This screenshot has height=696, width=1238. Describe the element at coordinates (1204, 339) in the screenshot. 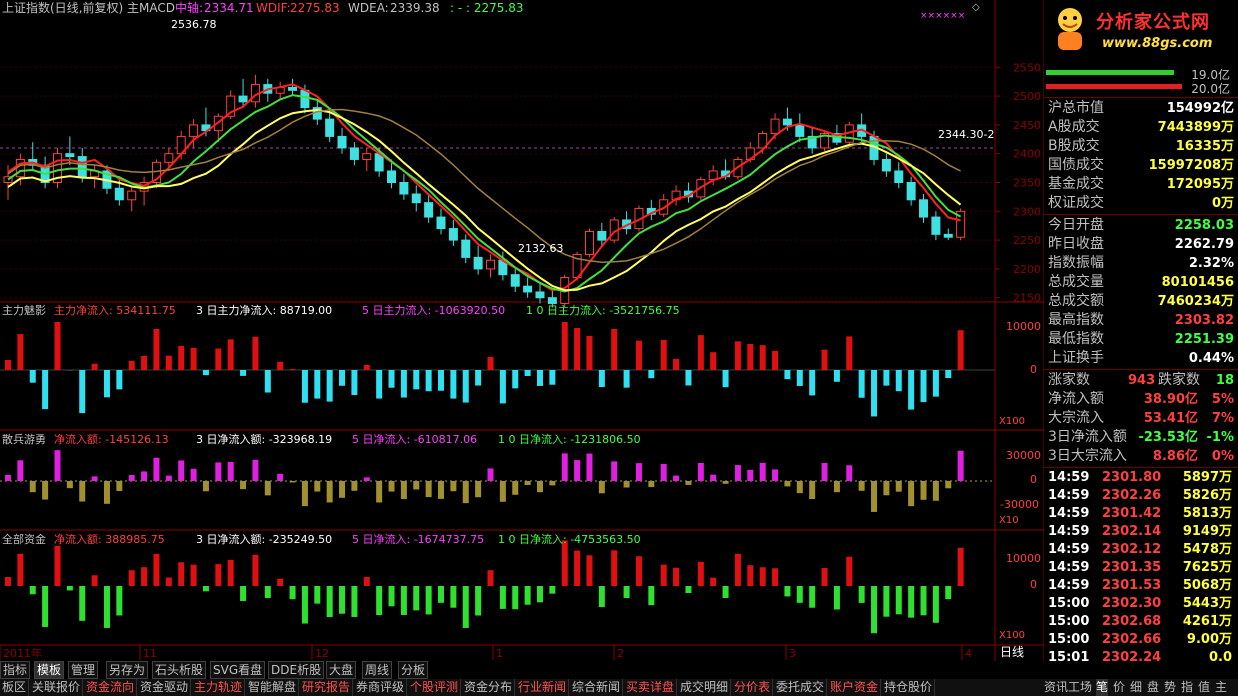

I see `stat-value: 2251.39` at that location.